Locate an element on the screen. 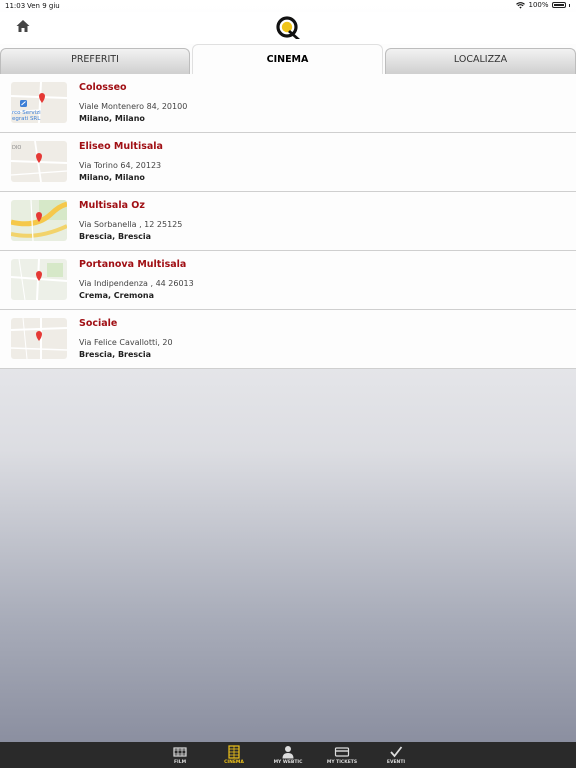 The width and height of the screenshot is (576, 768). bottom-nav: FILM CINEMA MY WEBTIC MY TICKETS EVENTI is located at coordinates (288, 755).